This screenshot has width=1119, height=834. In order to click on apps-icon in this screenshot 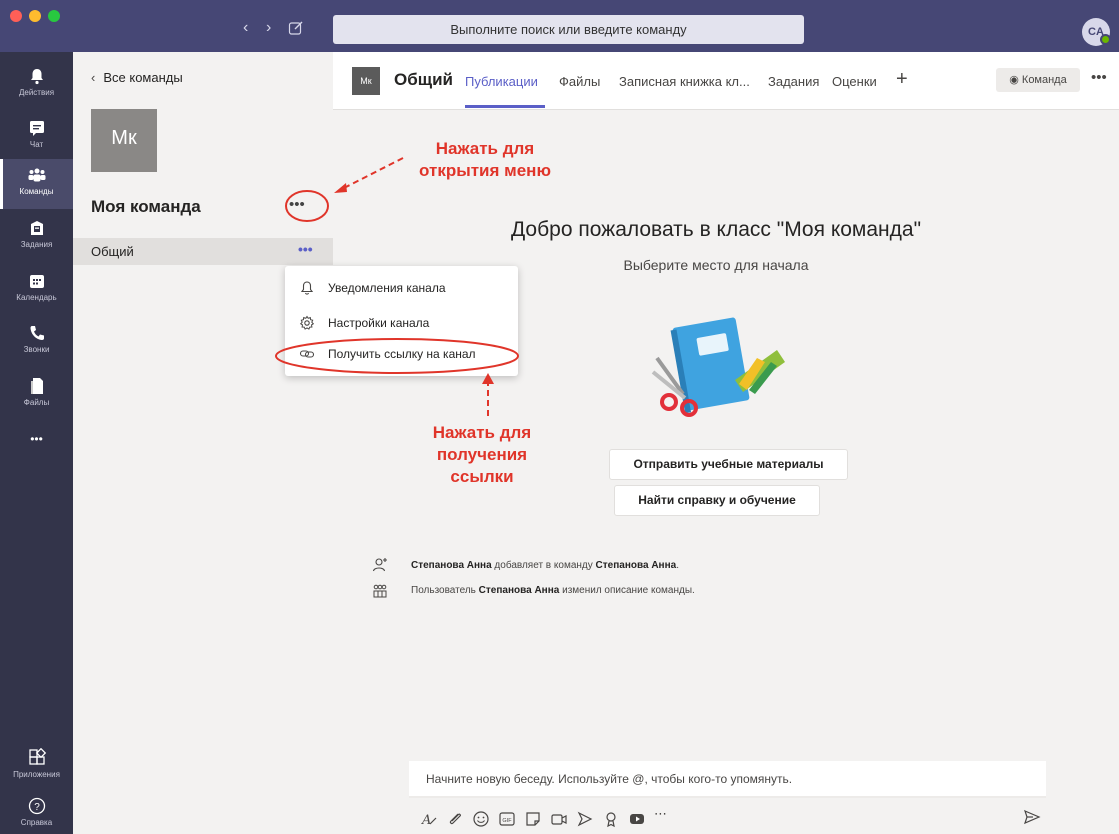, I will do `click(37, 756)`.